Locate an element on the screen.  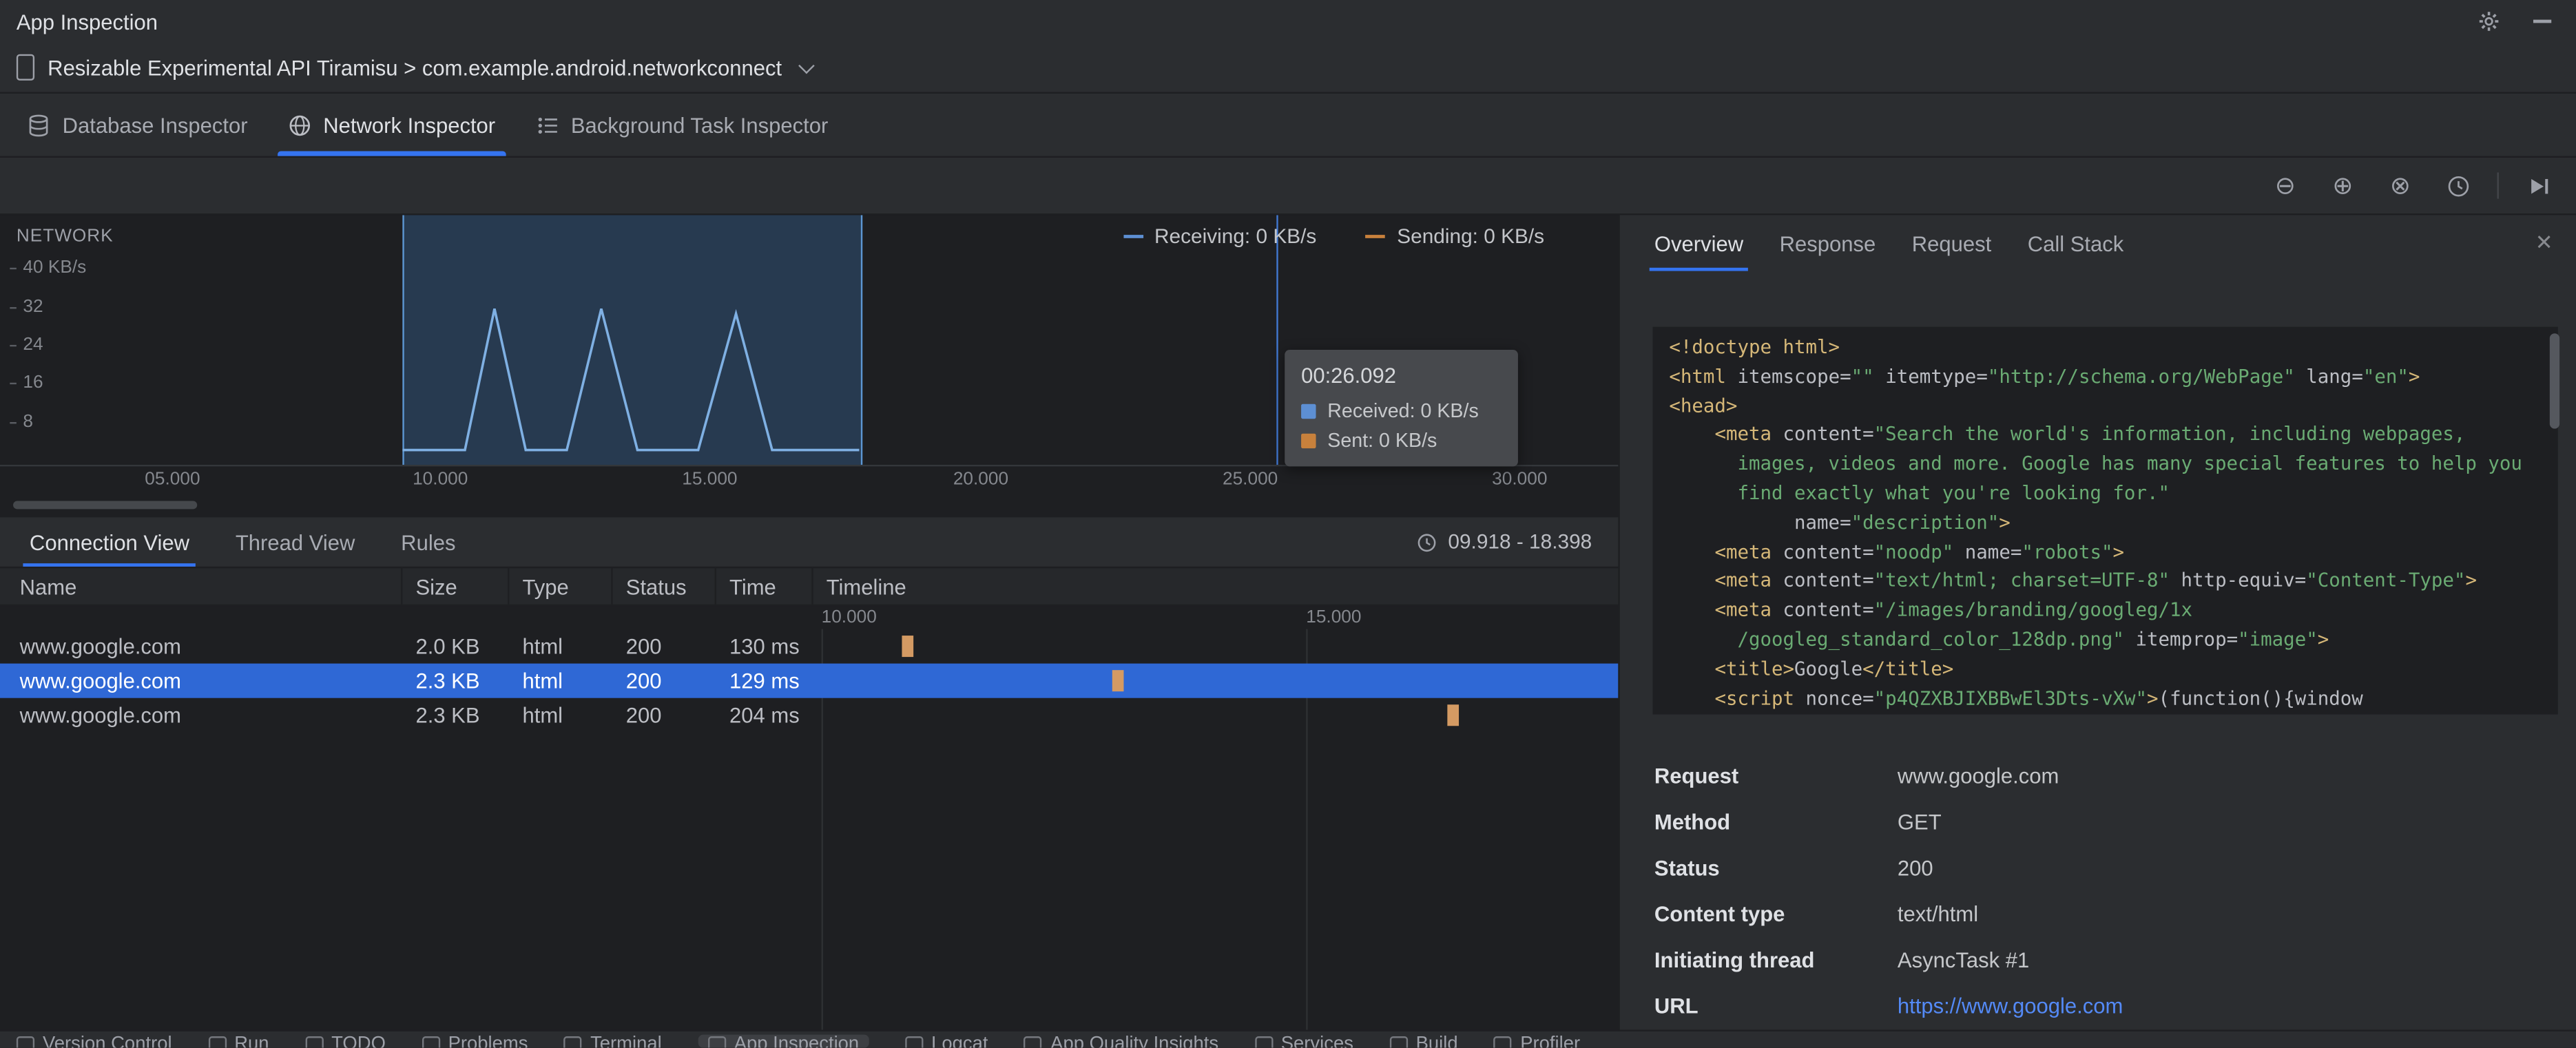
cell-status: 200 is located at coordinates (643, 715).